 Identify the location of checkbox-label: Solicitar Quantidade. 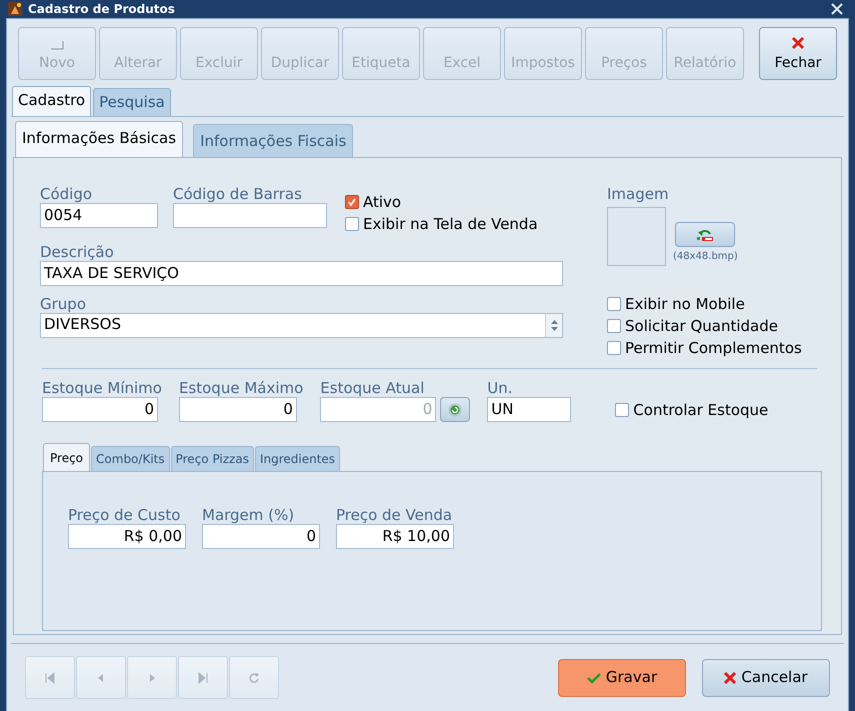
(701, 326).